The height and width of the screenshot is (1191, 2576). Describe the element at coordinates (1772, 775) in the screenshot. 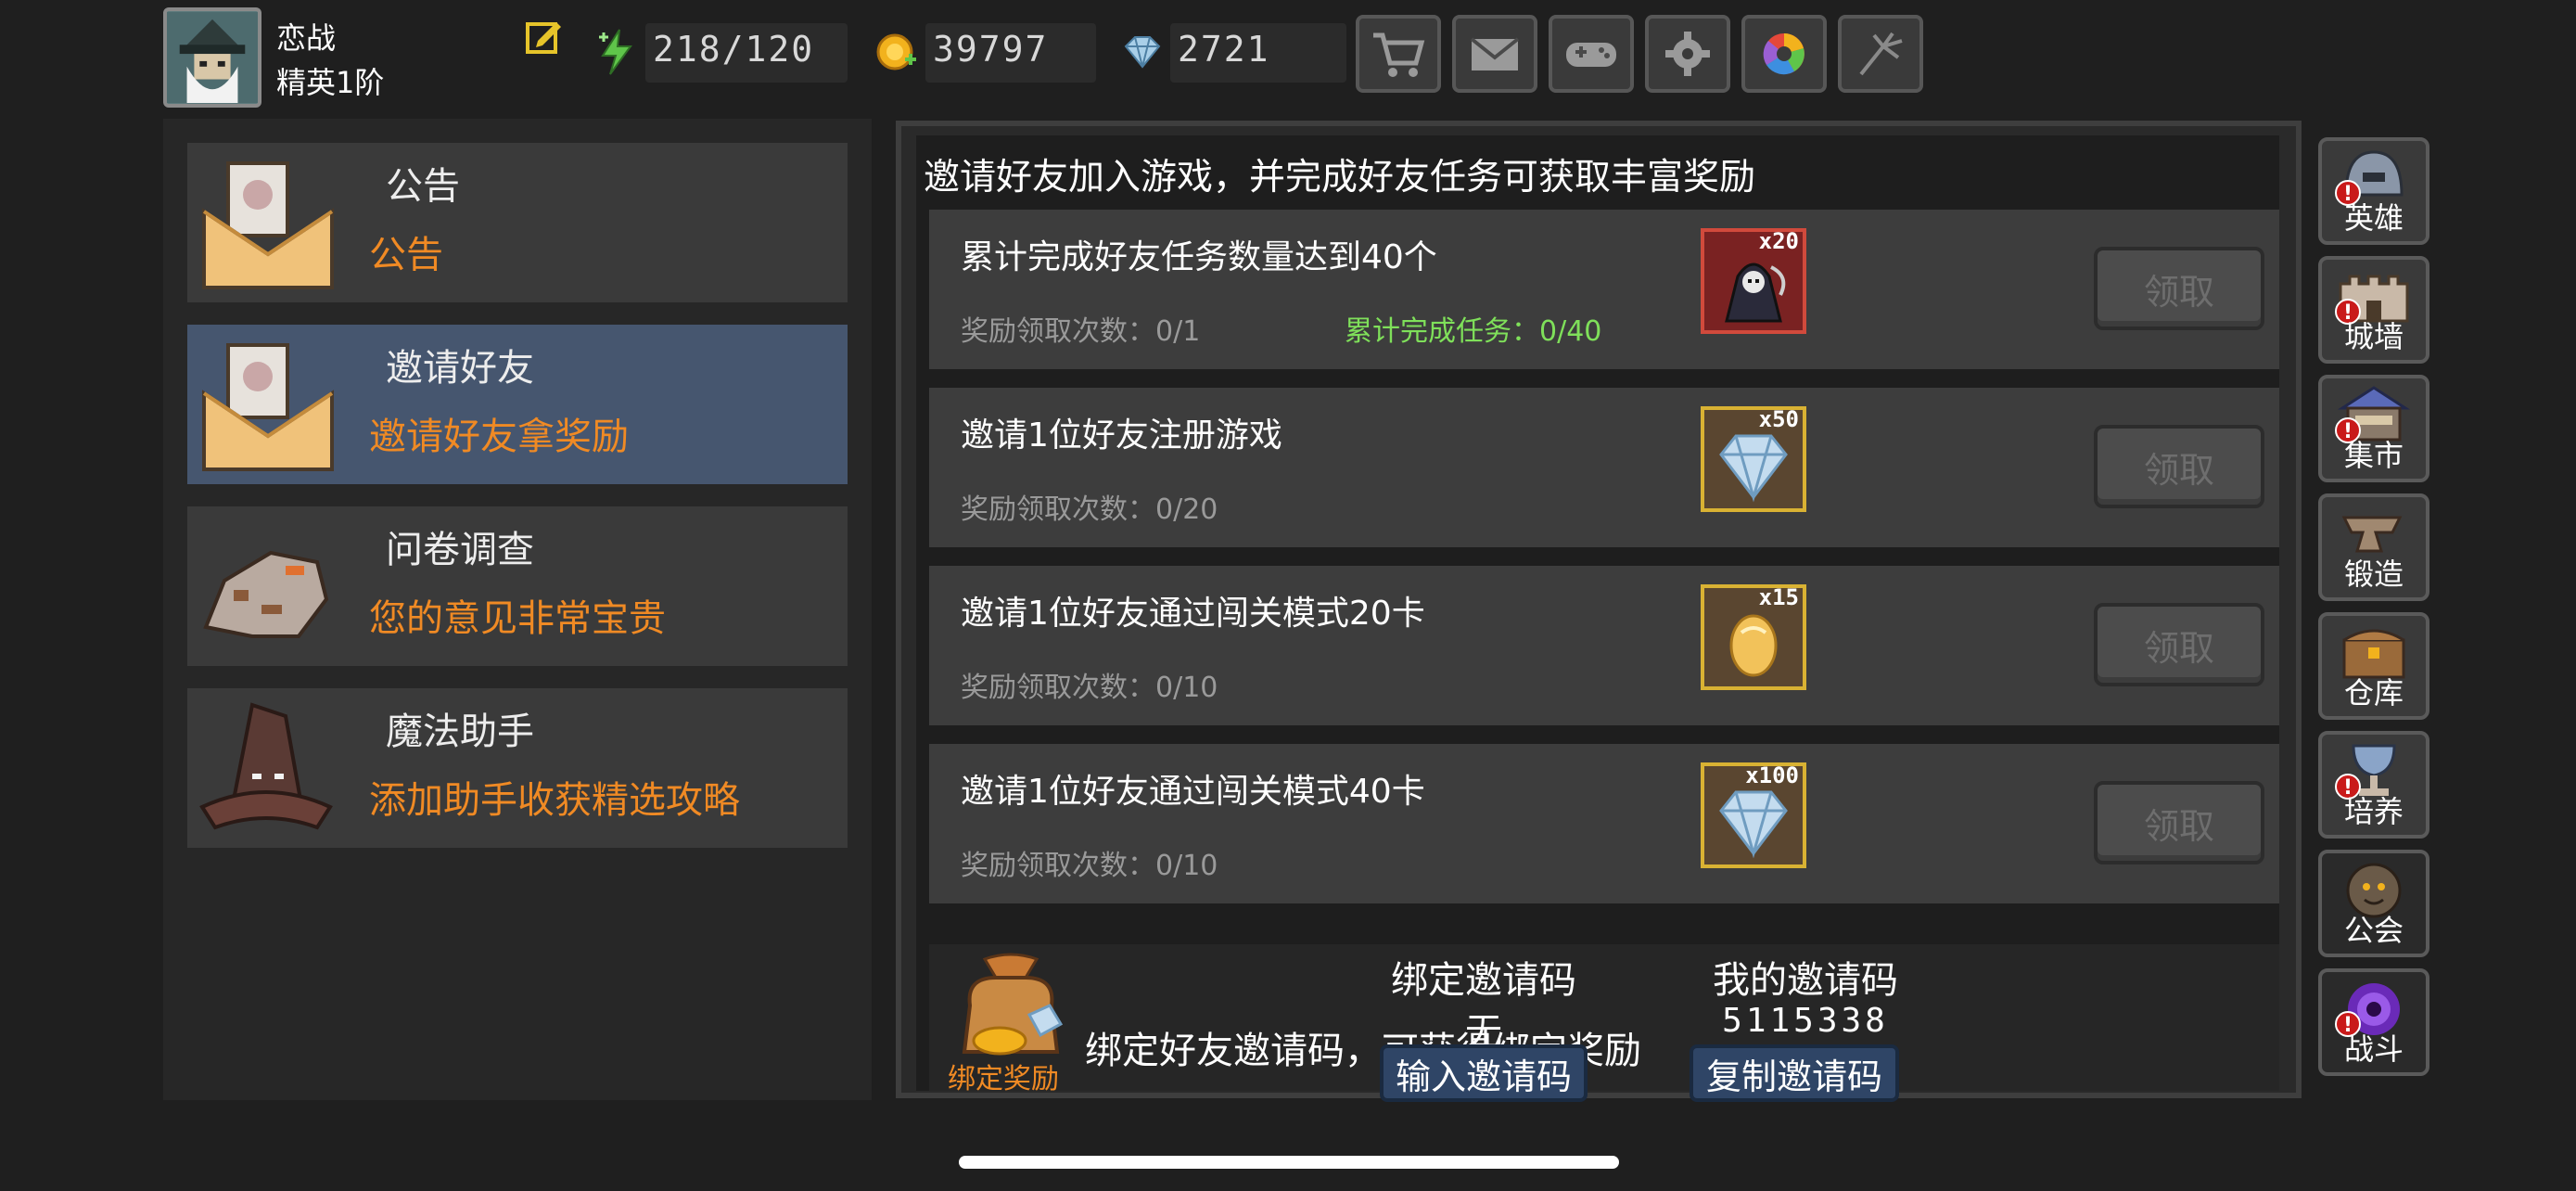

I see `reward-quantity: x100` at that location.